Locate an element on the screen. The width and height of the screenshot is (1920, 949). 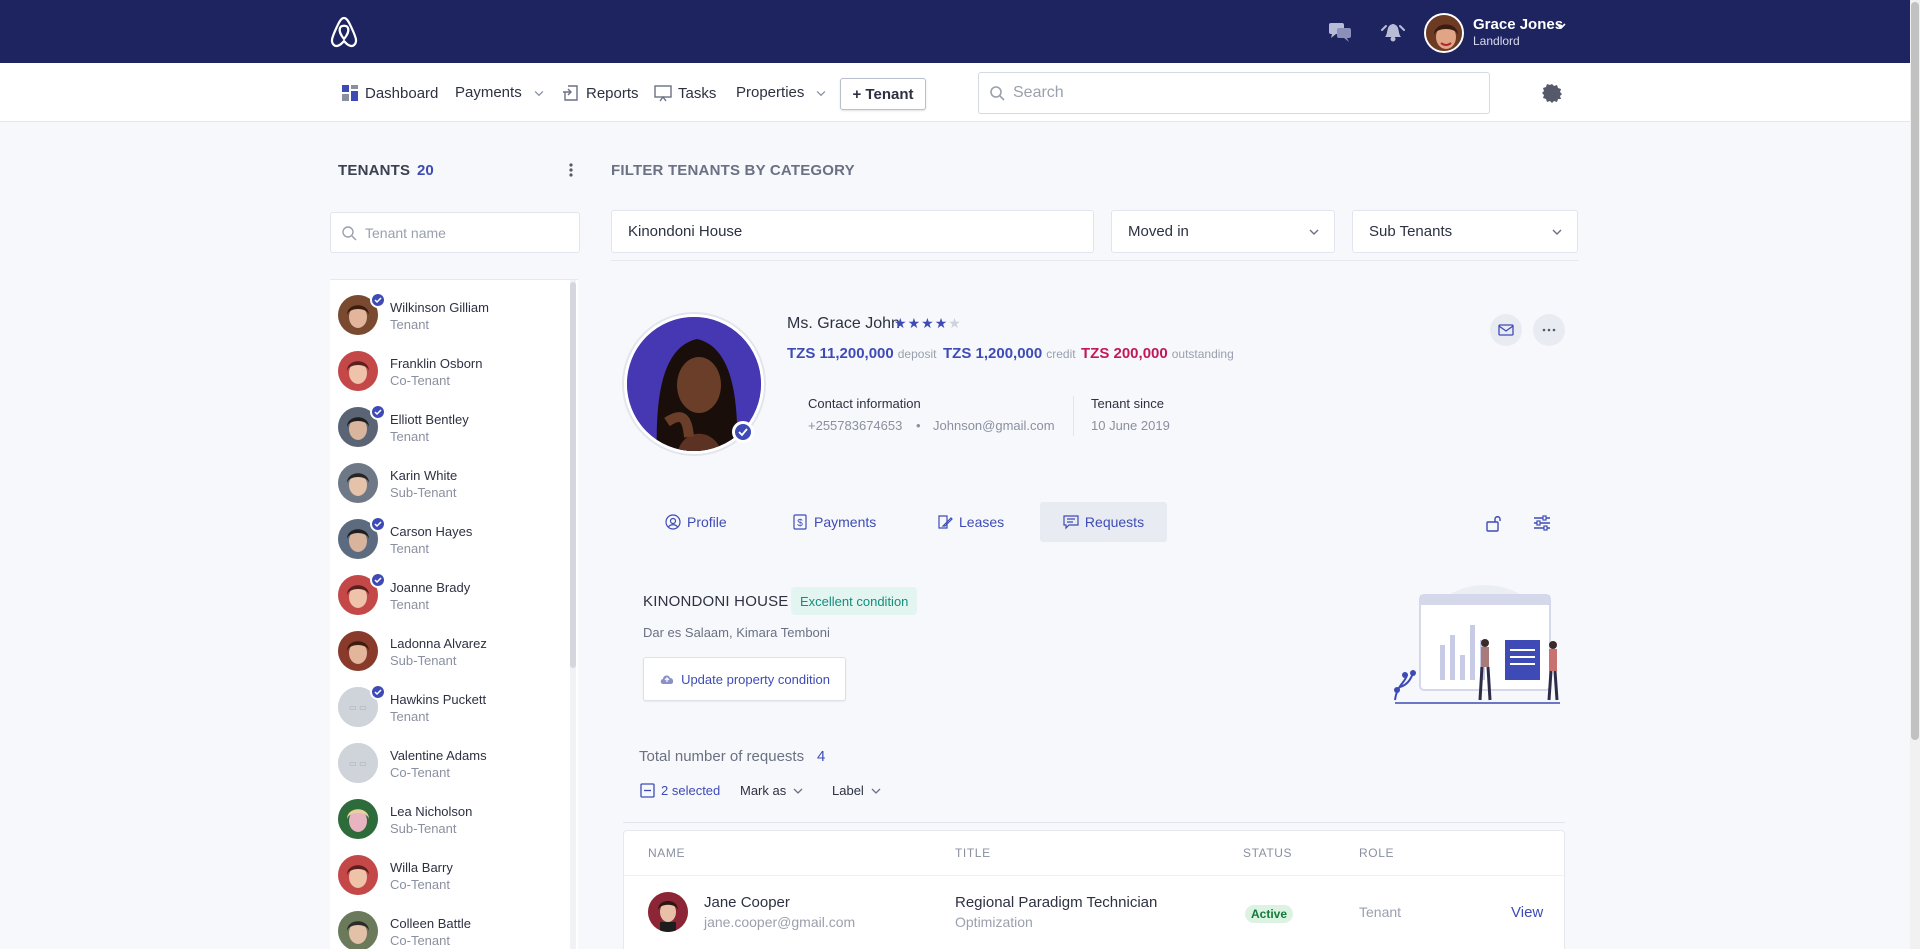
analytics-illustration is located at coordinates (1477, 644).